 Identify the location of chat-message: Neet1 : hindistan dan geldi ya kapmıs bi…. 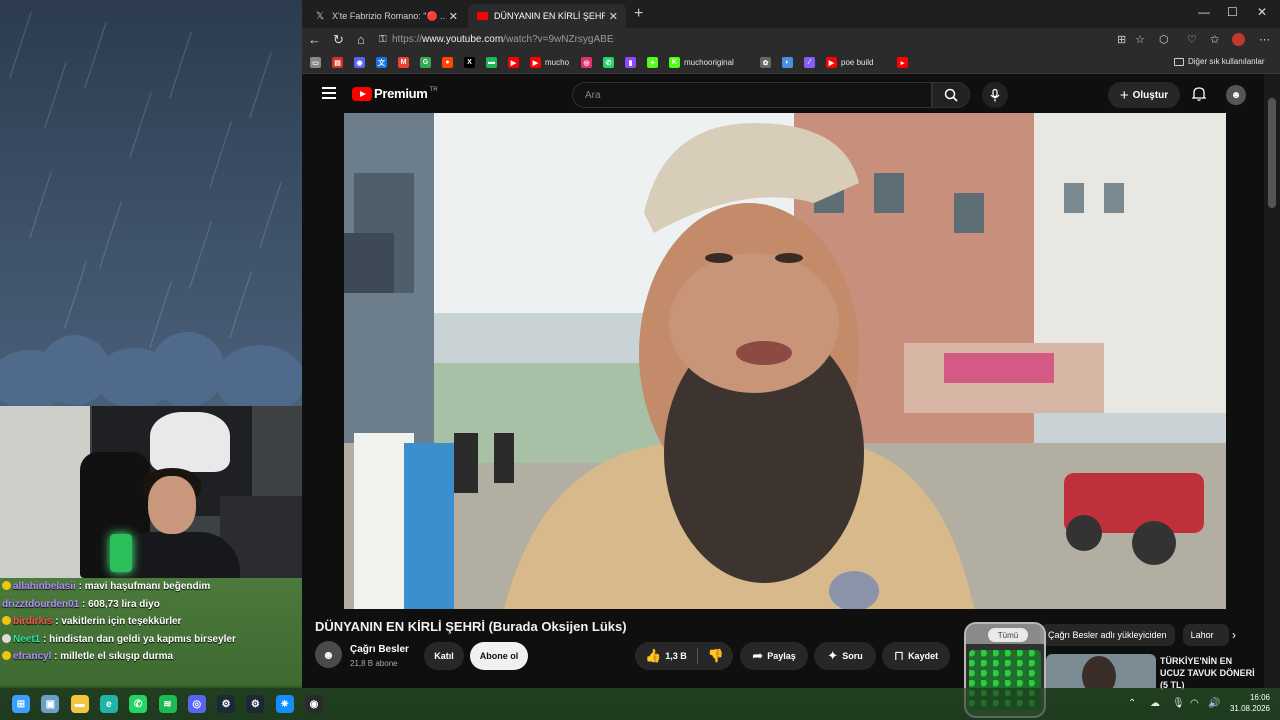
(152, 640).